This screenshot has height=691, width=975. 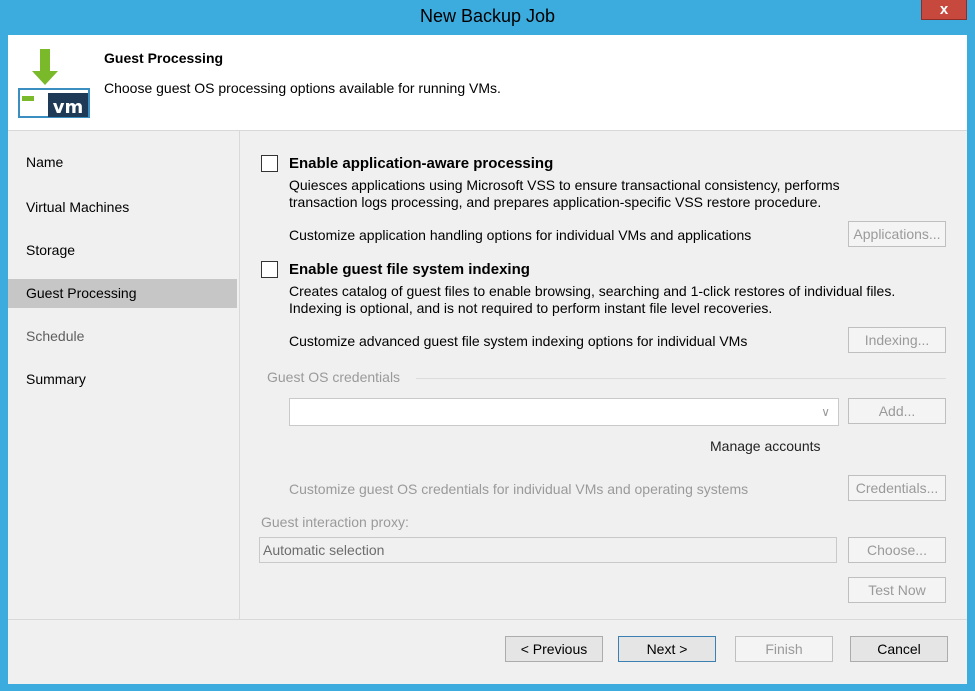 I want to click on indexing-label: Enable guest file system indexing, so click(x=409, y=269).